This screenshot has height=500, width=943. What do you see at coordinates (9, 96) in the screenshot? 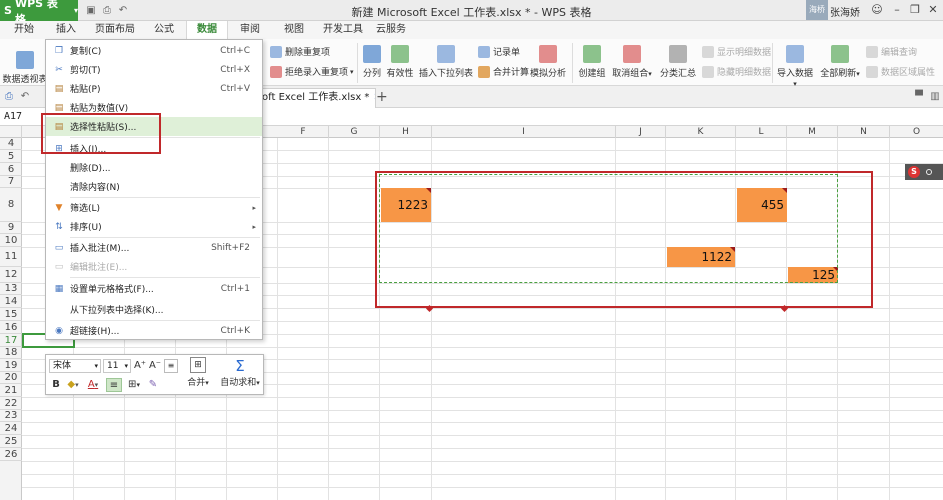
I see `print-preview-icon: ⎙` at bounding box center [9, 96].